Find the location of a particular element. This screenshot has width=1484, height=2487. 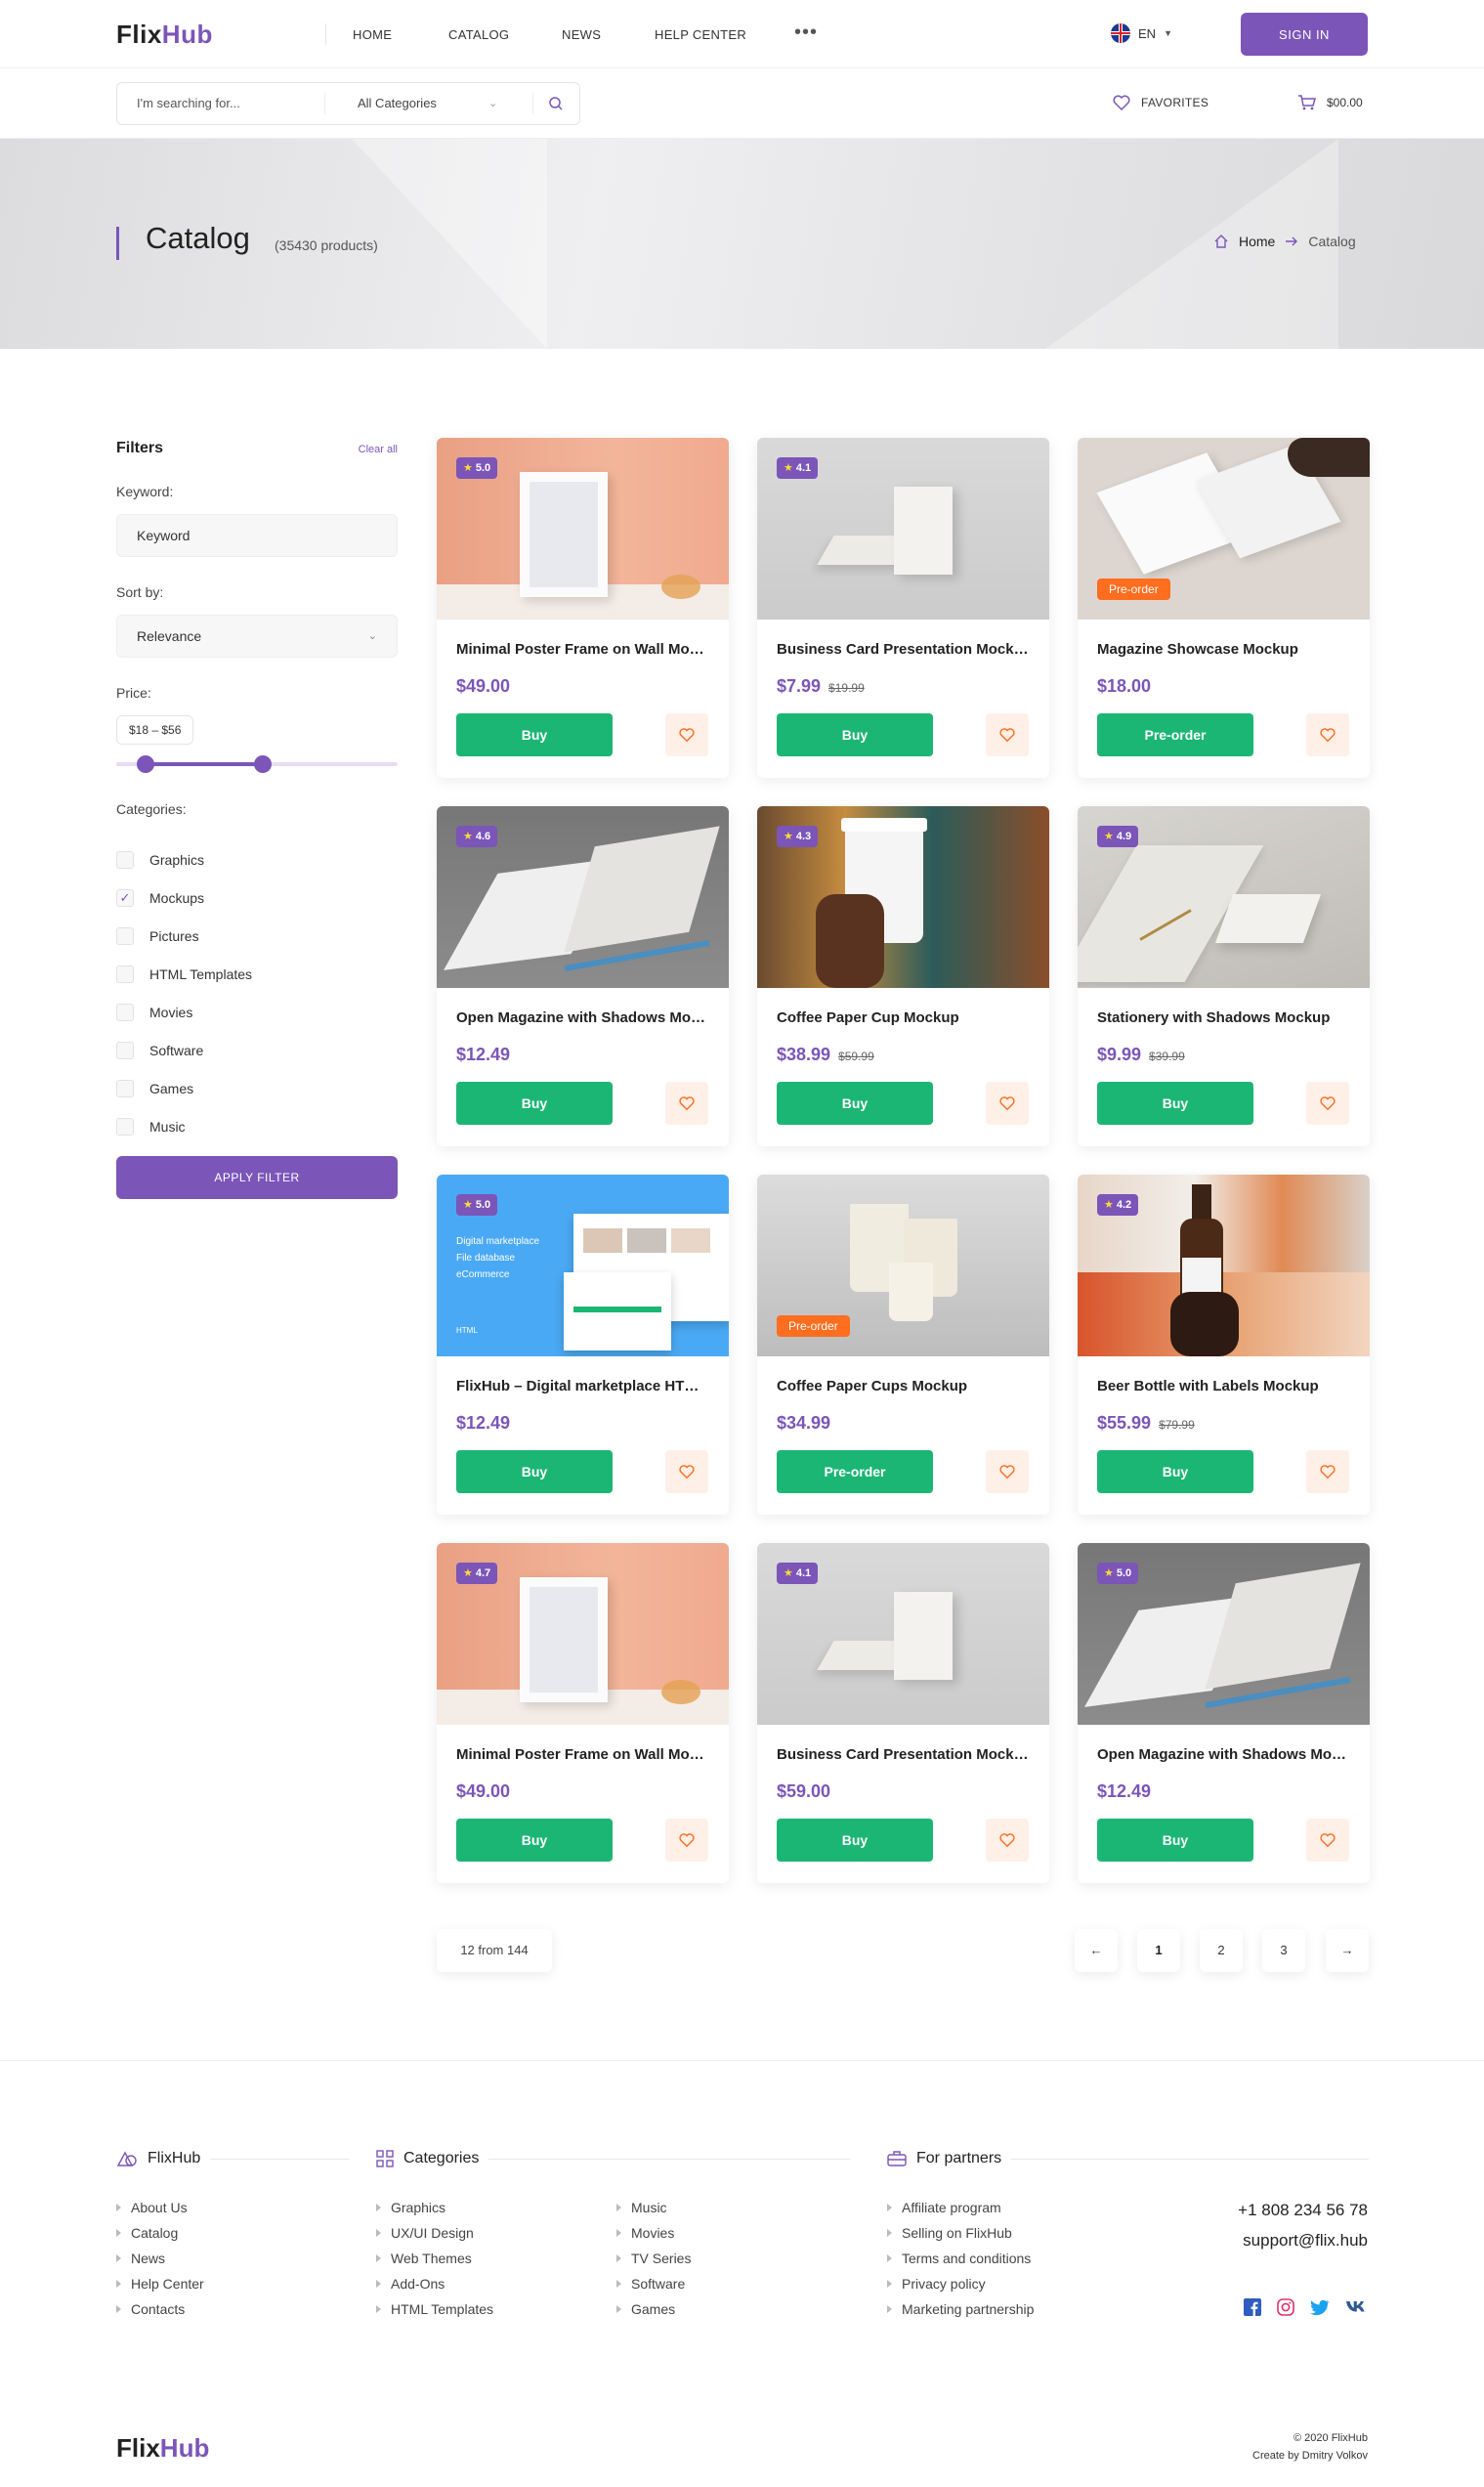

nav-home: HOME is located at coordinates (372, 35).